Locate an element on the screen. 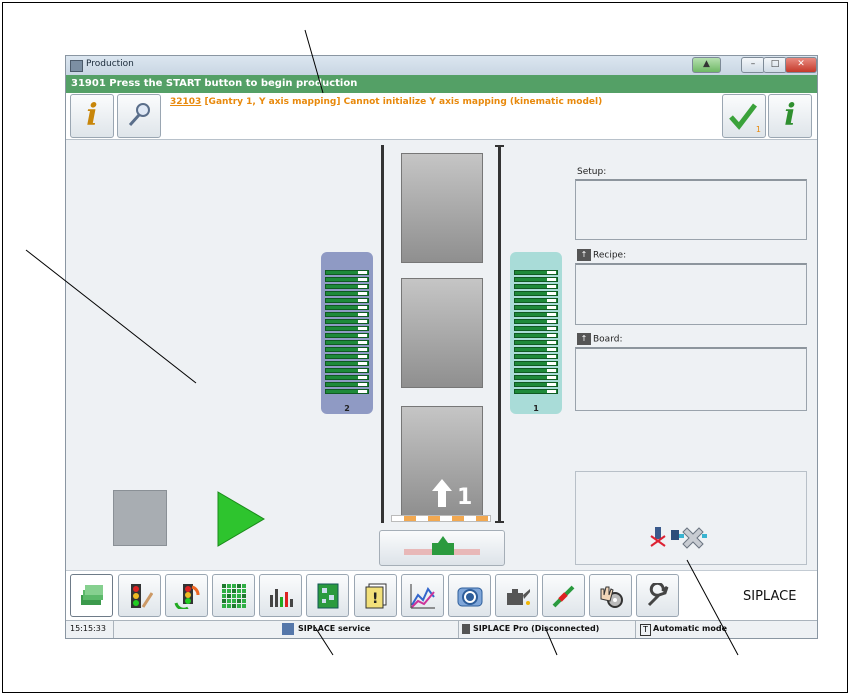 This screenshot has height=696, width=851. recipe-field is located at coordinates (691, 294).